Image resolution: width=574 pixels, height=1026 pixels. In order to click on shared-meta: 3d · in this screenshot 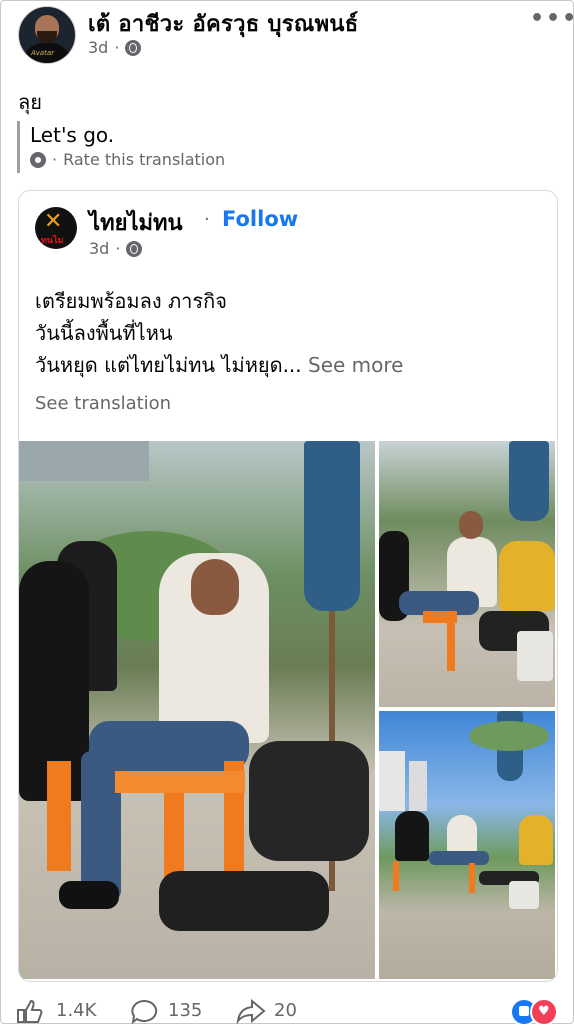, I will do `click(116, 248)`.